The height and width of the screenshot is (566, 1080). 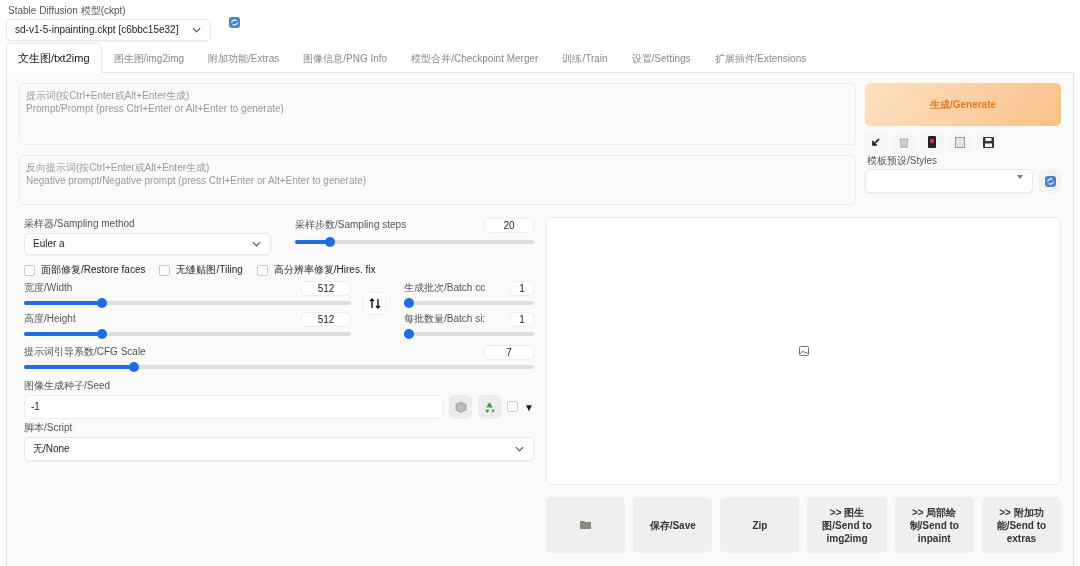 What do you see at coordinates (93, 270) in the screenshot?
I see `checkbox-label: 面部修复/Restore faces` at bounding box center [93, 270].